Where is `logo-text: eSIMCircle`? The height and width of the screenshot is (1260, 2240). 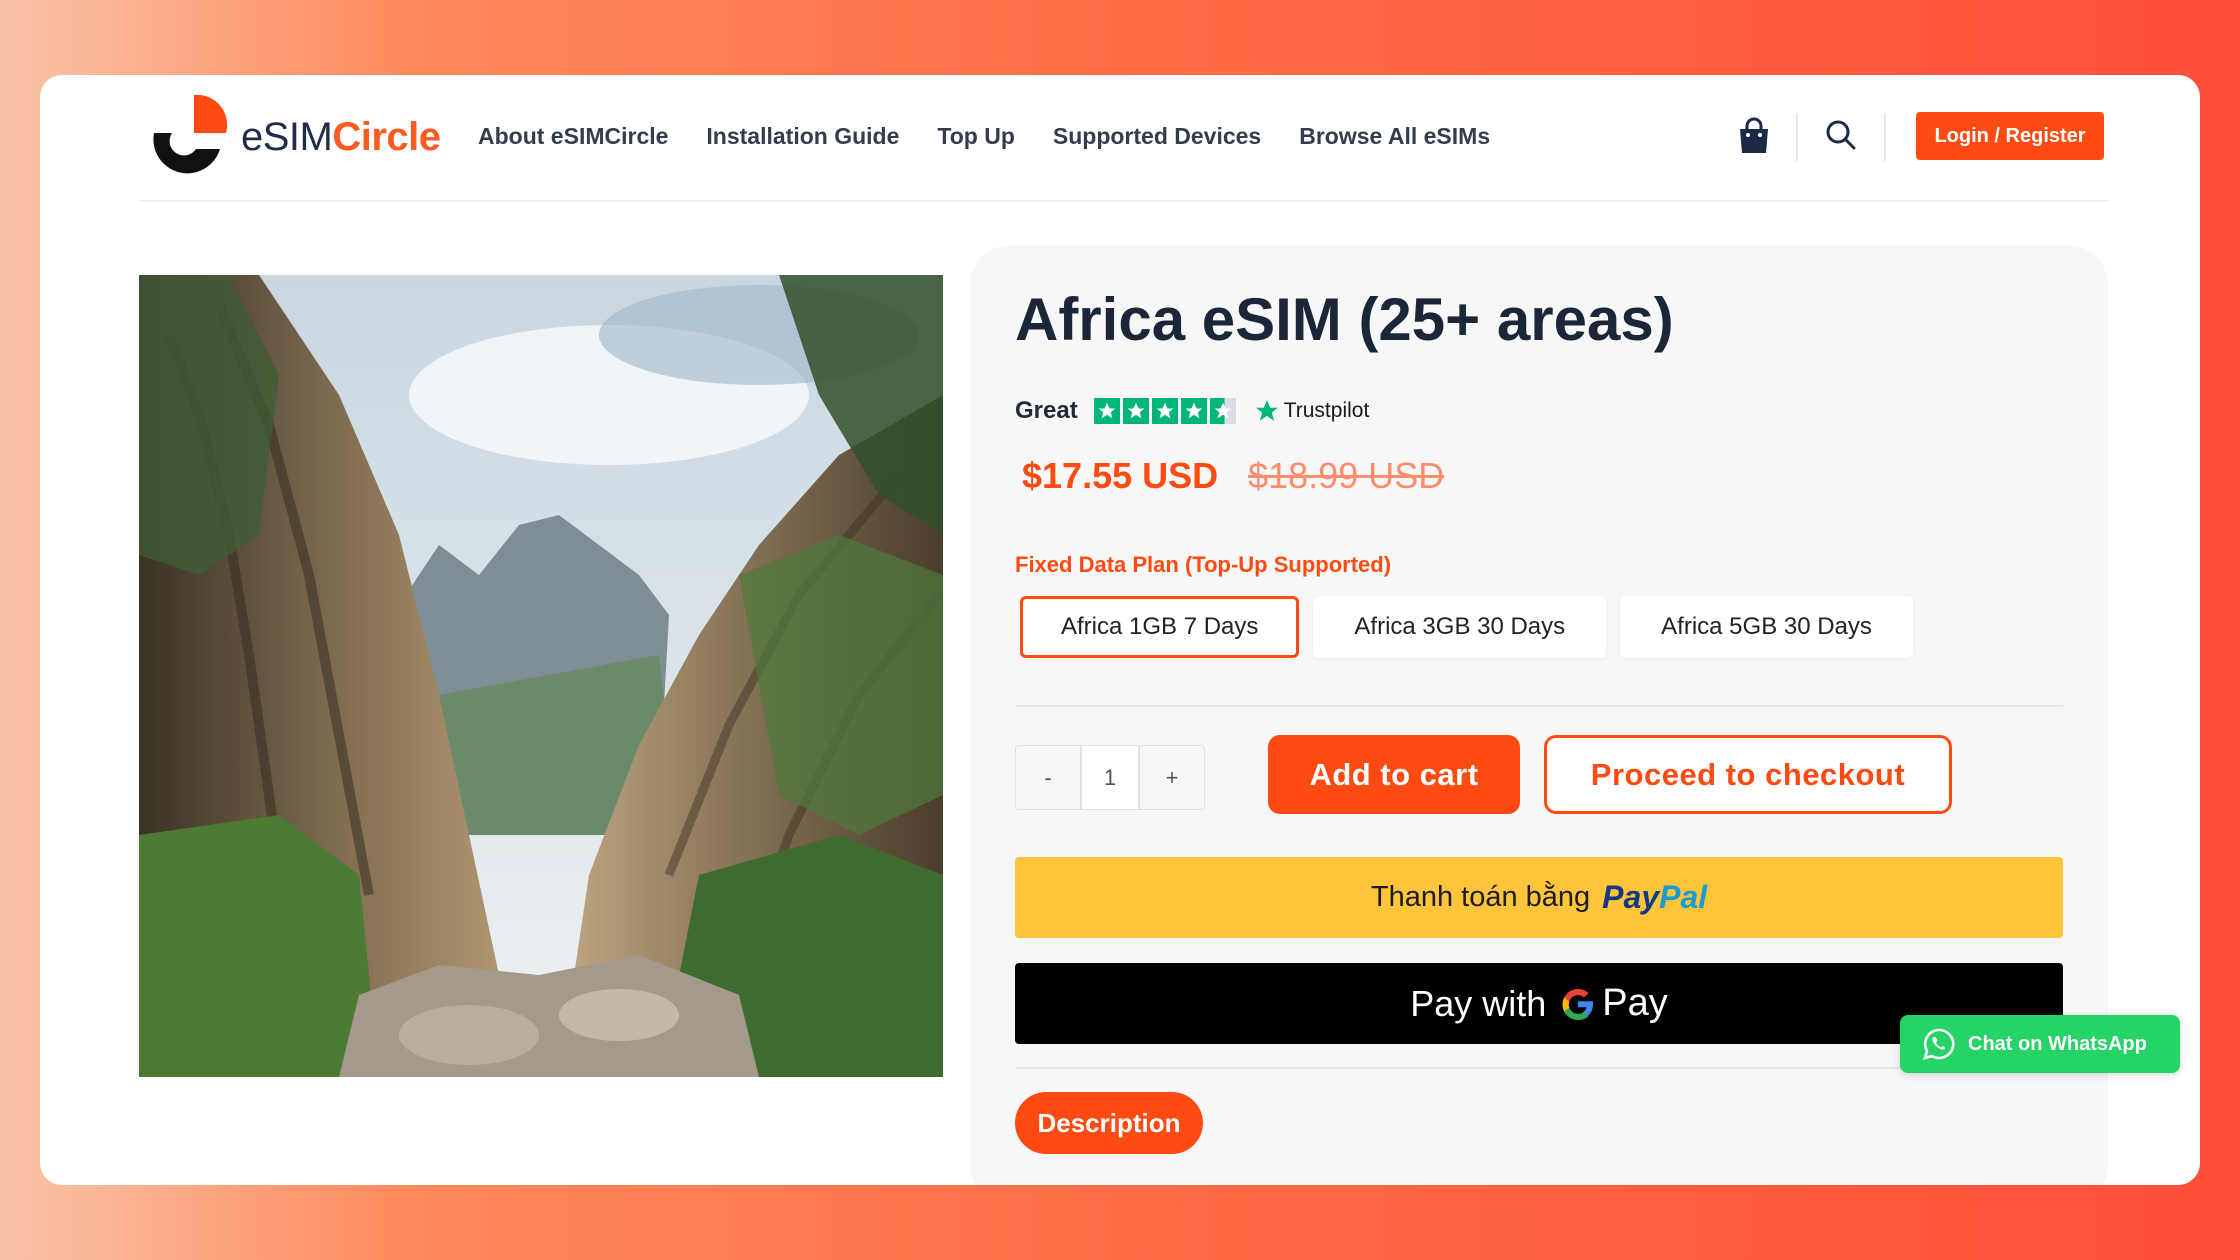
logo-text: eSIMCircle is located at coordinates (341, 137).